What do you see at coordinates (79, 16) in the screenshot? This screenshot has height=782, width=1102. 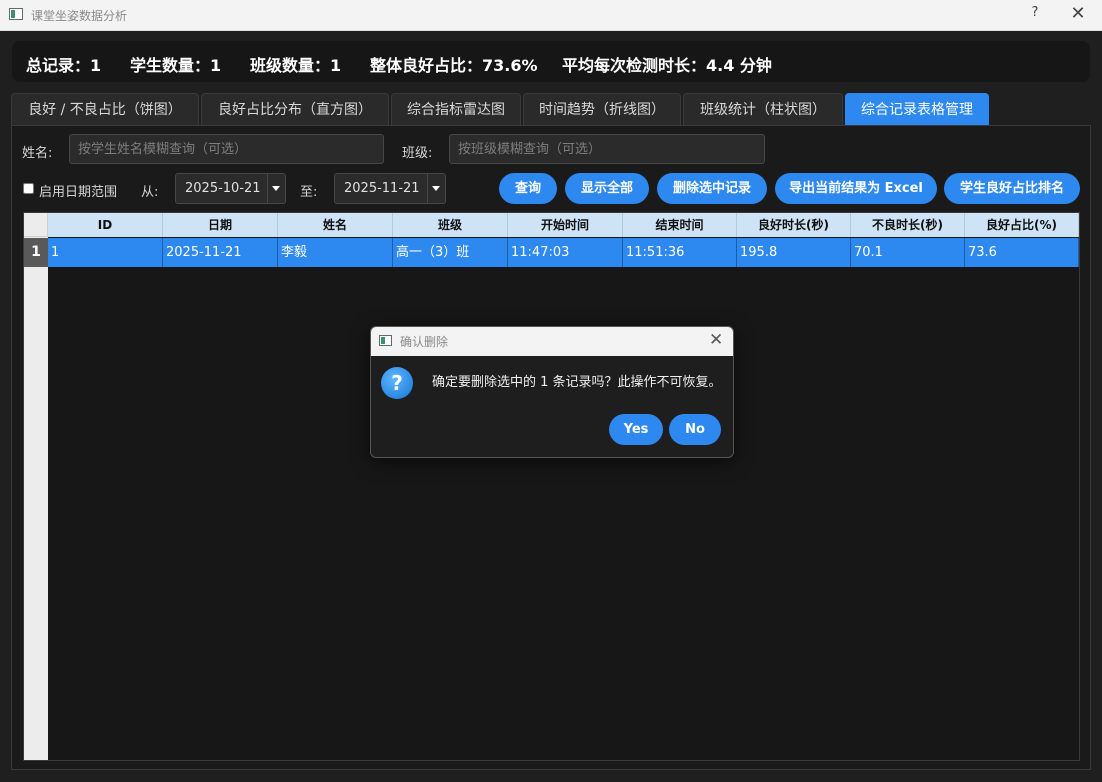 I see `window-title: 课堂坐姿数据分析` at bounding box center [79, 16].